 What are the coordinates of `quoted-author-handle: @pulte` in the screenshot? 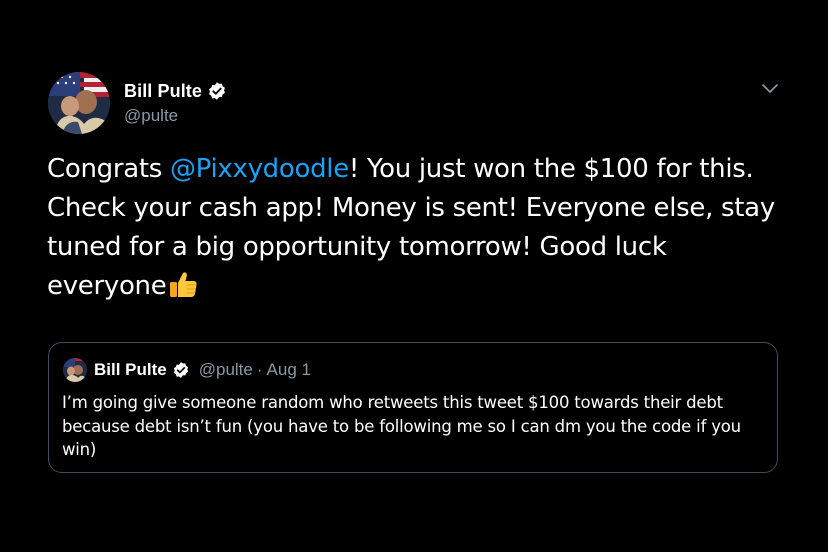 It's located at (225, 369).